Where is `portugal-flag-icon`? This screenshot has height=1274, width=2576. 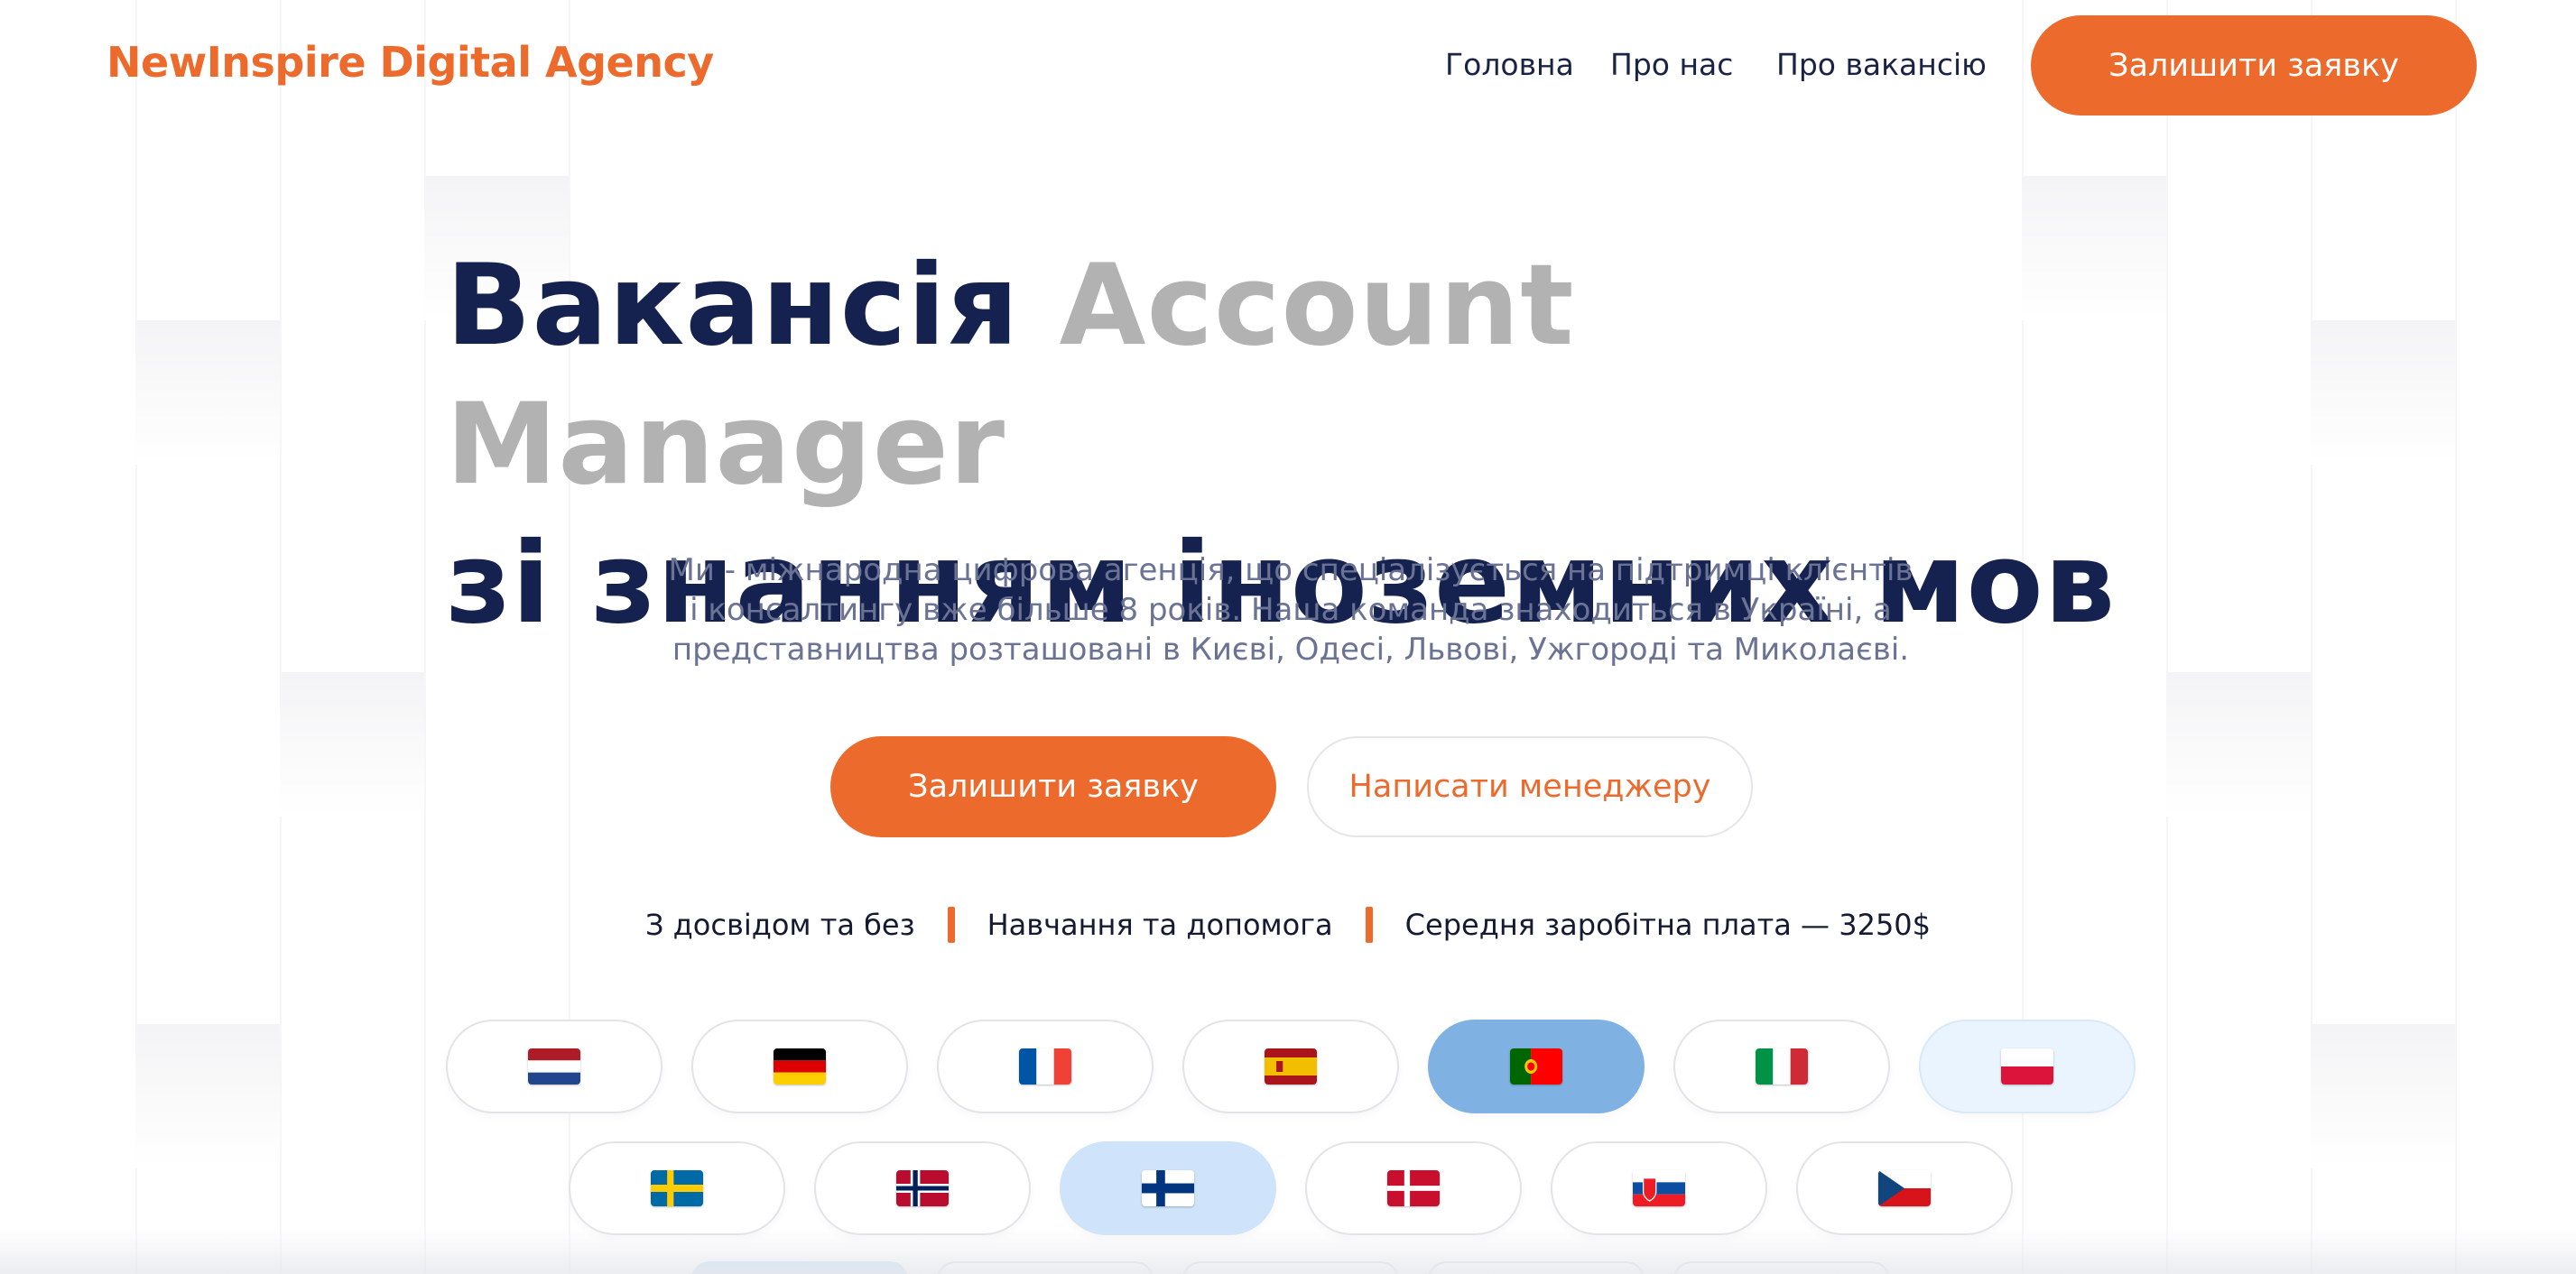
portugal-flag-icon is located at coordinates (1536, 1066).